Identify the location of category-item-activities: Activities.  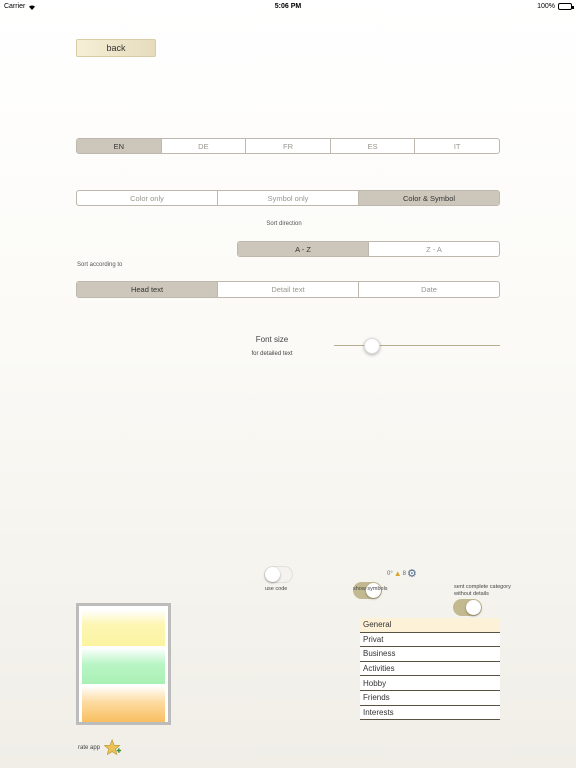
(430, 669).